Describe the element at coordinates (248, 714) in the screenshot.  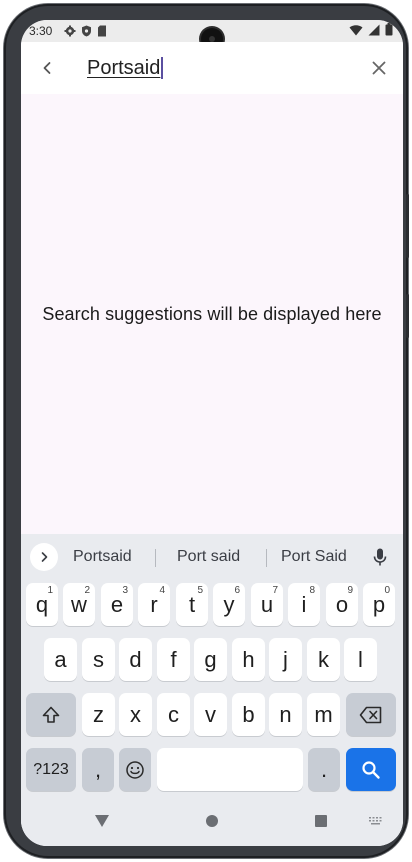
I see `key-b: b` at that location.